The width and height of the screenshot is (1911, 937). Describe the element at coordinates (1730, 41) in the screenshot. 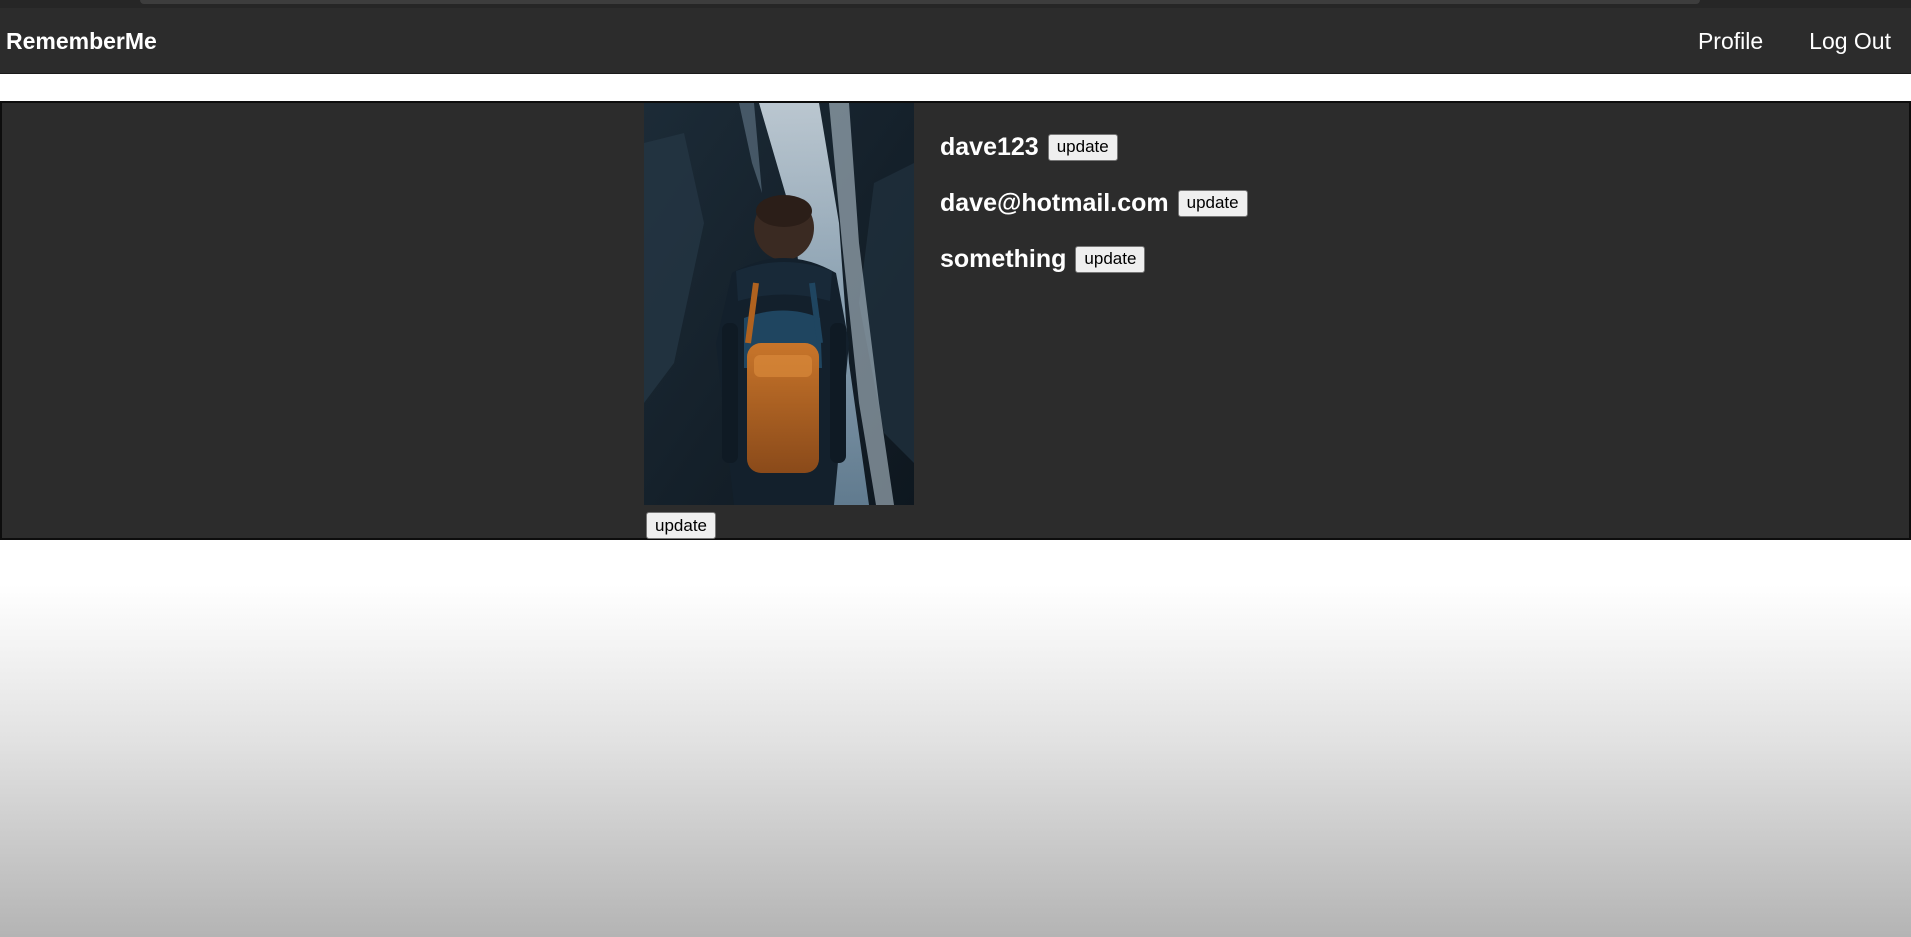

I see `nav-link-profile: Profile` at that location.